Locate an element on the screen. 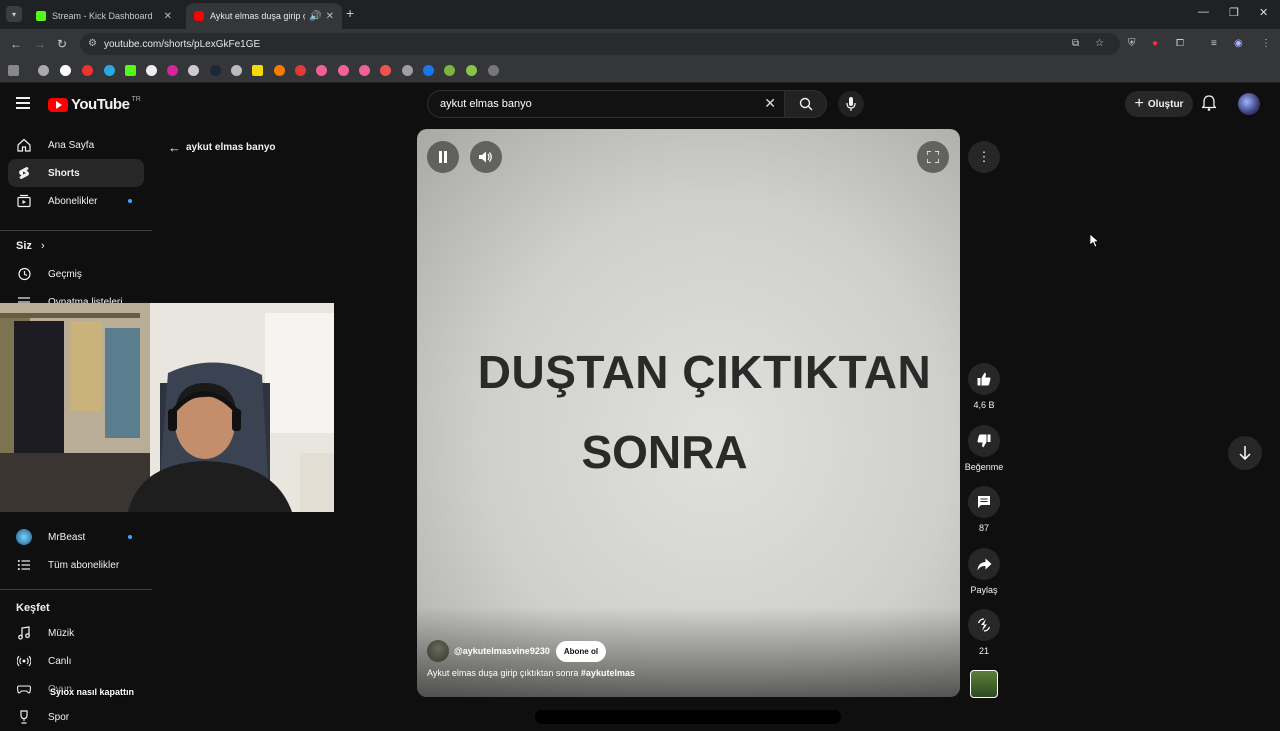 The width and height of the screenshot is (1280, 731). apps-grid-icon is located at coordinates (13, 70).